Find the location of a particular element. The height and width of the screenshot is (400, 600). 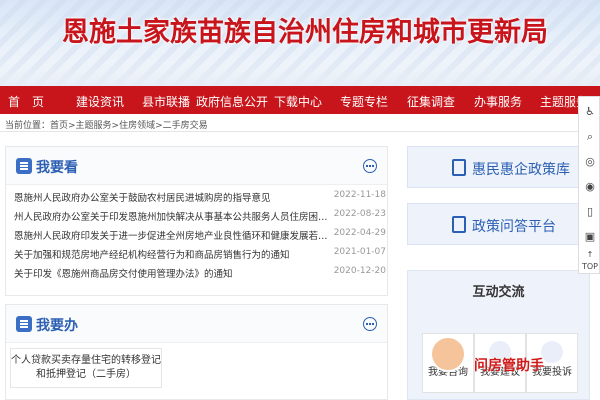

list-item: 关于加强和规范房地产经纪机构经营行为和商品房销售行为的通知 2021-01-07 is located at coordinates (200, 254).